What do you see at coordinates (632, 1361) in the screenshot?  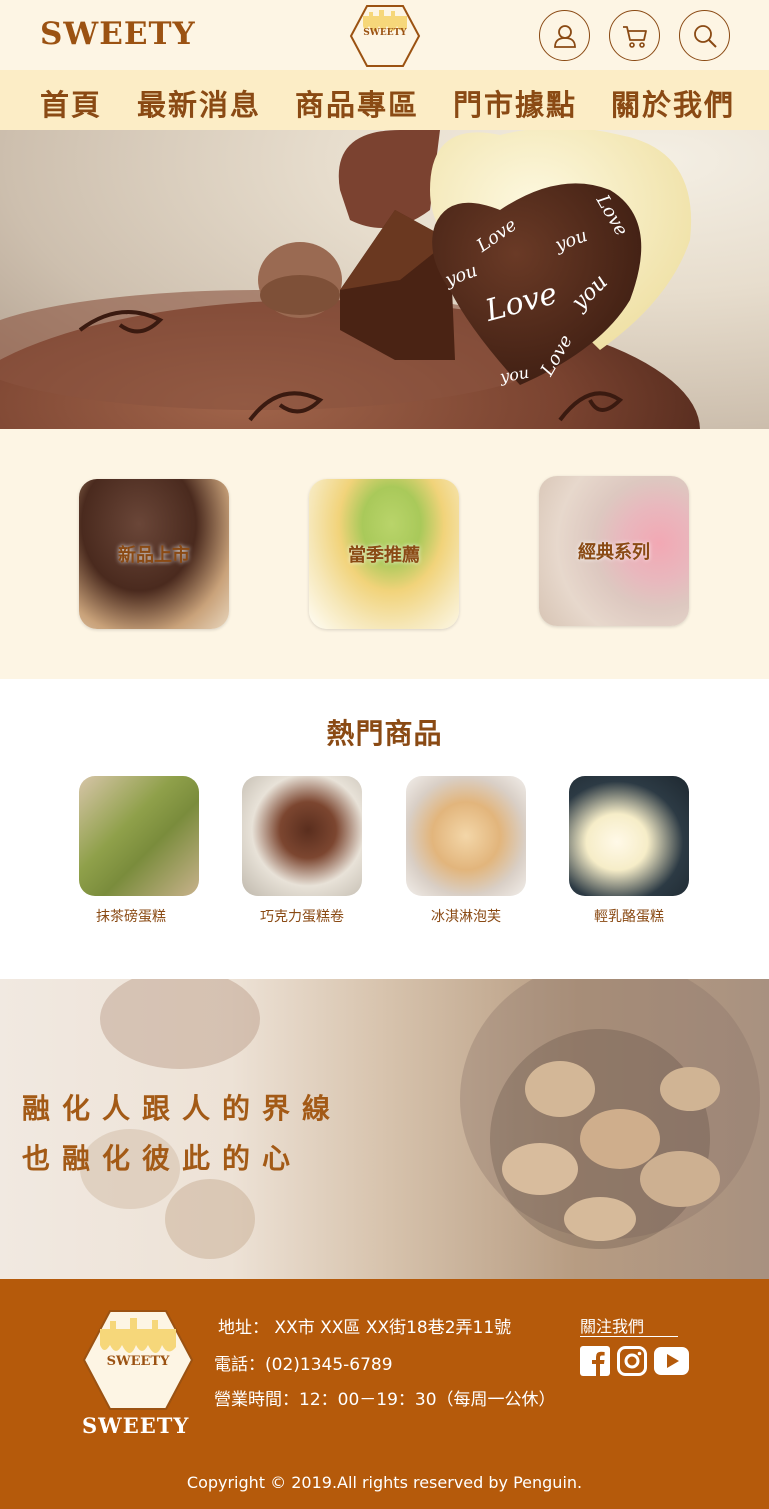 I see `instagram-icon` at bounding box center [632, 1361].